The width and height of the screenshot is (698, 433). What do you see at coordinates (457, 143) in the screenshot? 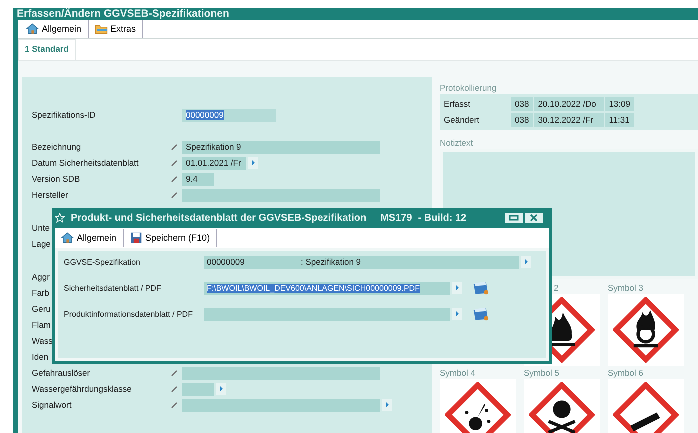
I see `section-title: Notiztext` at bounding box center [457, 143].